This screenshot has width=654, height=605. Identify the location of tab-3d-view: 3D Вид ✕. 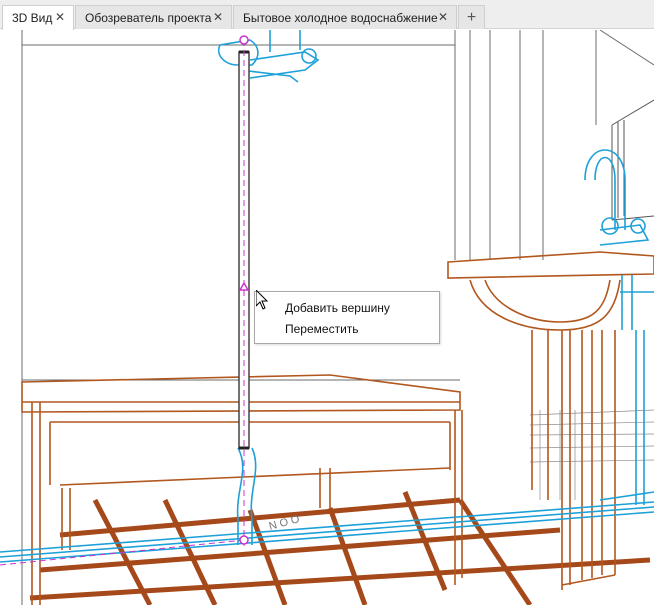
(38, 17).